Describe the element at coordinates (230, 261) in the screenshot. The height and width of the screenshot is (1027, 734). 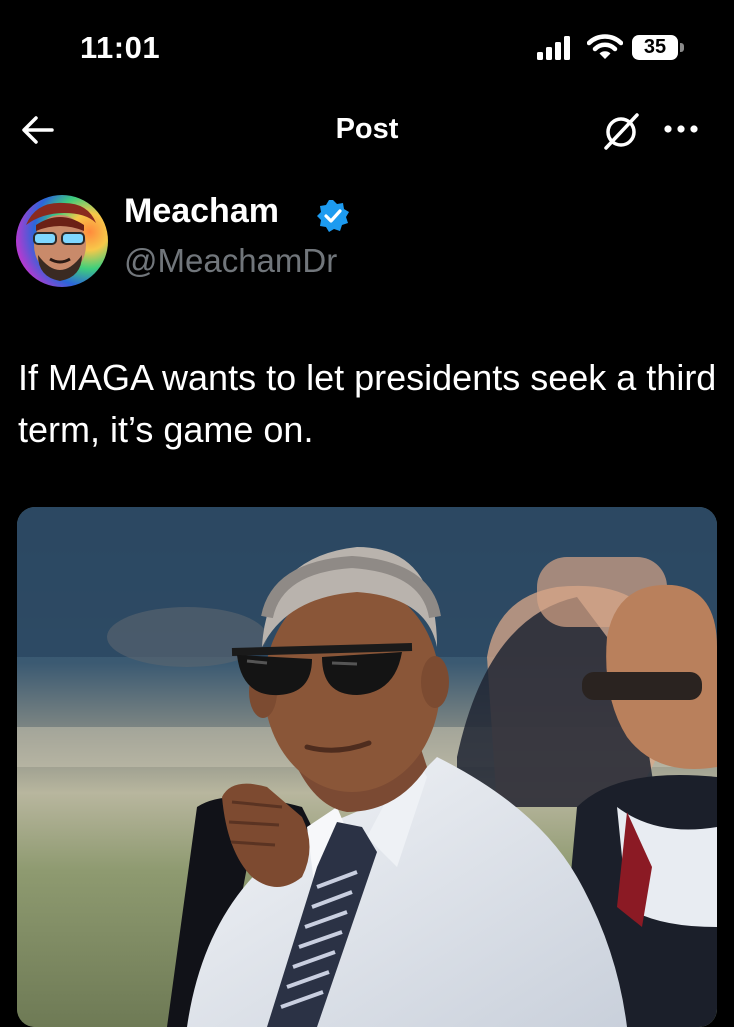
I see `author-handle: @MeachamDr` at that location.